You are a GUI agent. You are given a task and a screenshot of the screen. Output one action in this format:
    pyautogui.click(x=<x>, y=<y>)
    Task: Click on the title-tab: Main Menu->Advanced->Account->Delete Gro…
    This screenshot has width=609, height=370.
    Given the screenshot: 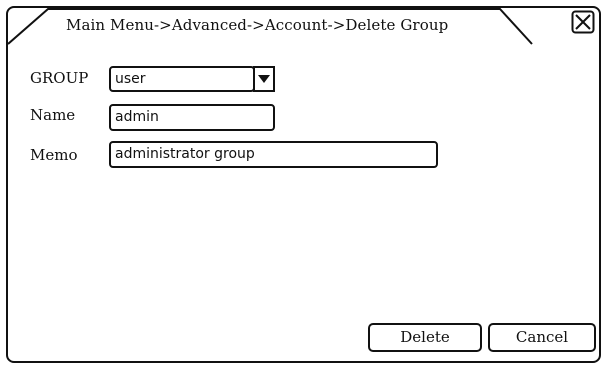 What is the action you would take?
    pyautogui.click(x=278, y=27)
    